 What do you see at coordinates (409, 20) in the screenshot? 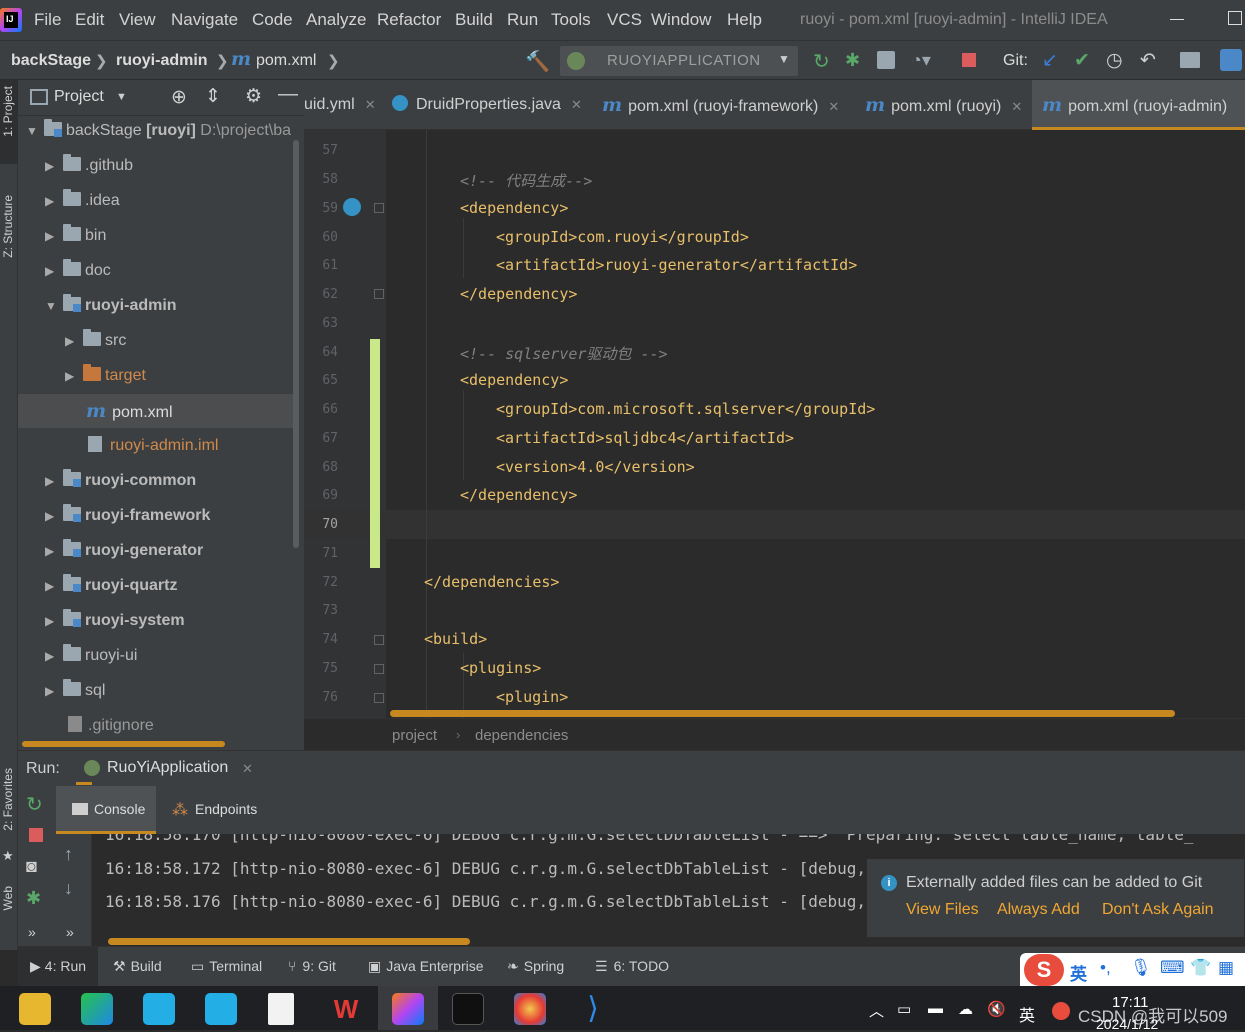
I see `menu-refactor: Refactor` at bounding box center [409, 20].